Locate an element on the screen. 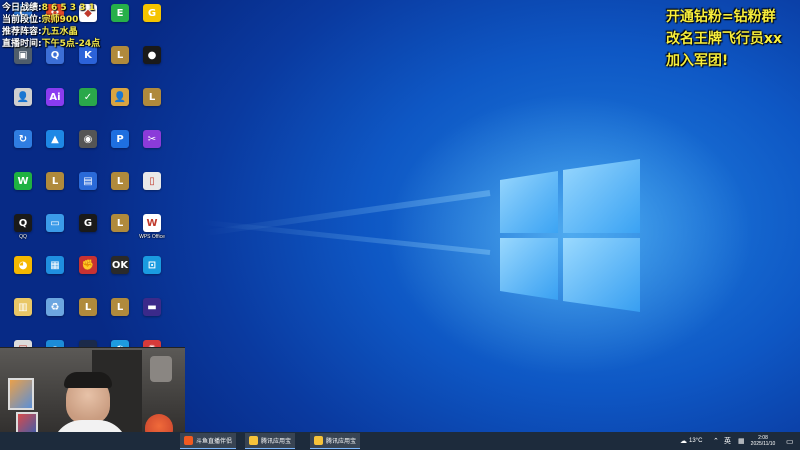 The image size is (800, 450). desktop-icon: L is located at coordinates (152, 109).